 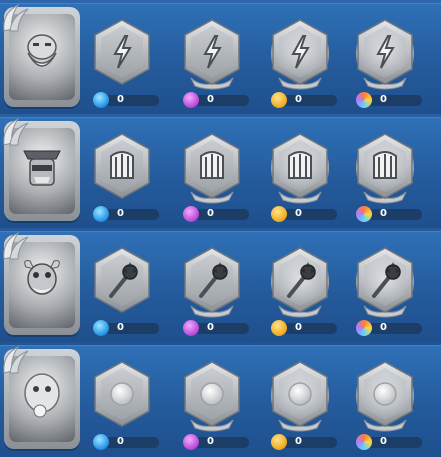 What do you see at coordinates (301, 402) in the screenshot?
I see `gold-medal-orb: 0` at bounding box center [301, 402].